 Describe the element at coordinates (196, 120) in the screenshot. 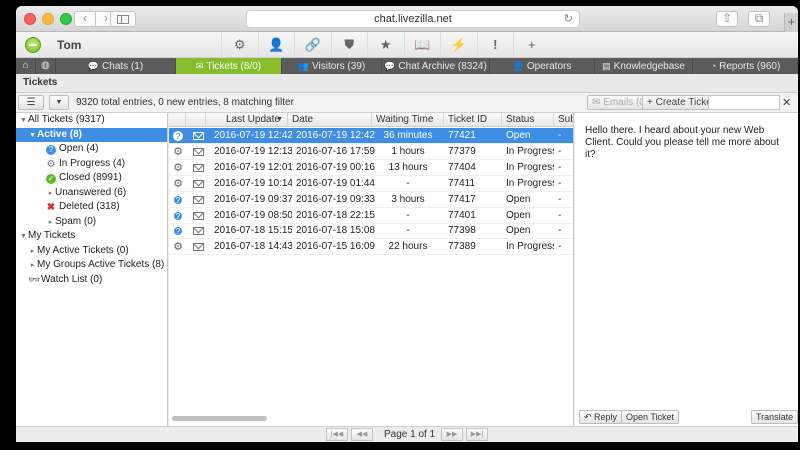

I see `column-mail` at that location.